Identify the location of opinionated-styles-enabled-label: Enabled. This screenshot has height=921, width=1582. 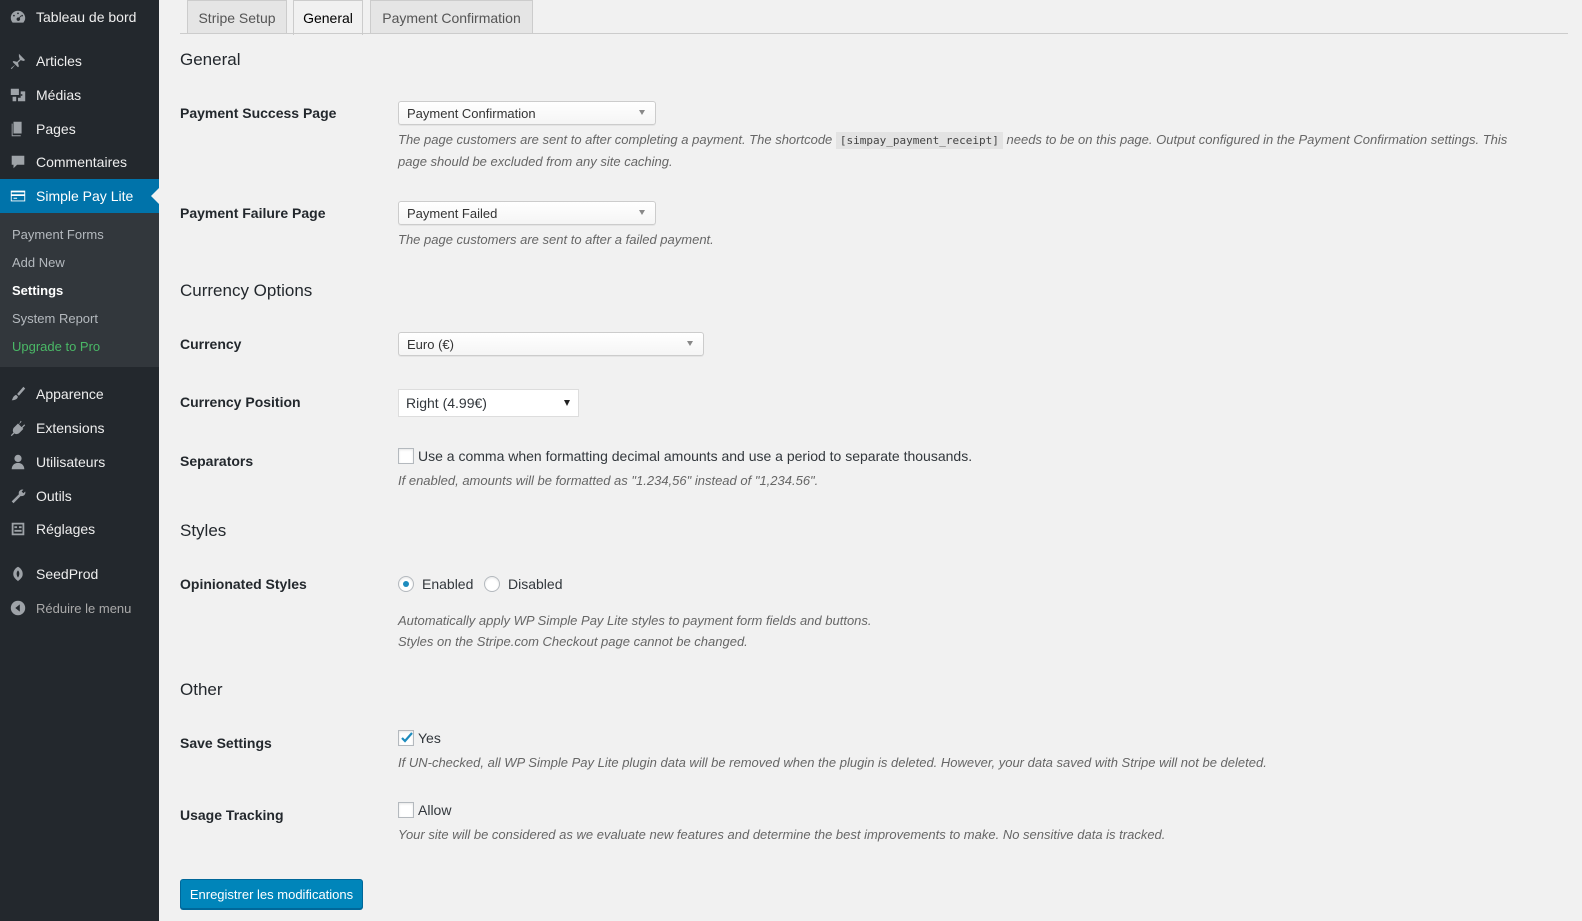
(447, 584).